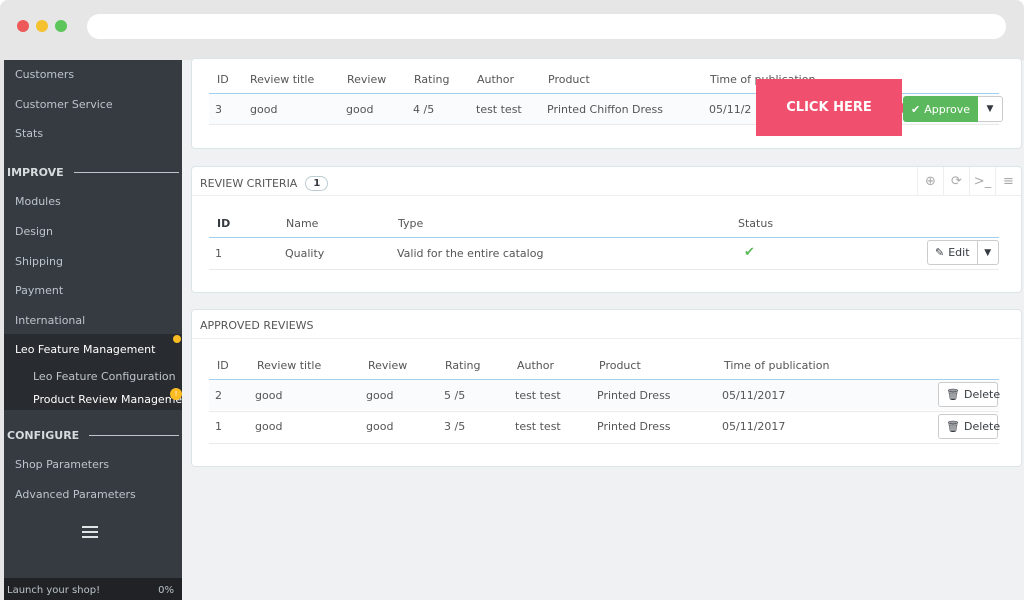  I want to click on review-criteria-header: REVIEW CRITERIA 1, so click(264, 183).